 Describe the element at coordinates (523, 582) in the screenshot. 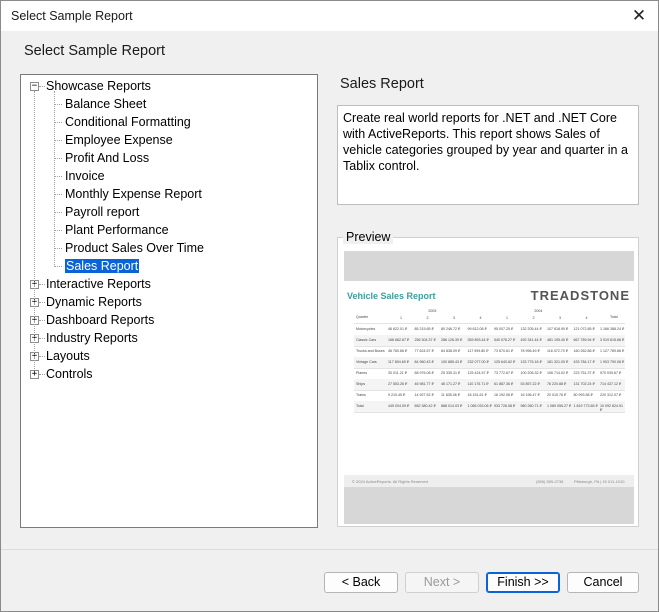

I see `finish-button: Finish >>` at that location.